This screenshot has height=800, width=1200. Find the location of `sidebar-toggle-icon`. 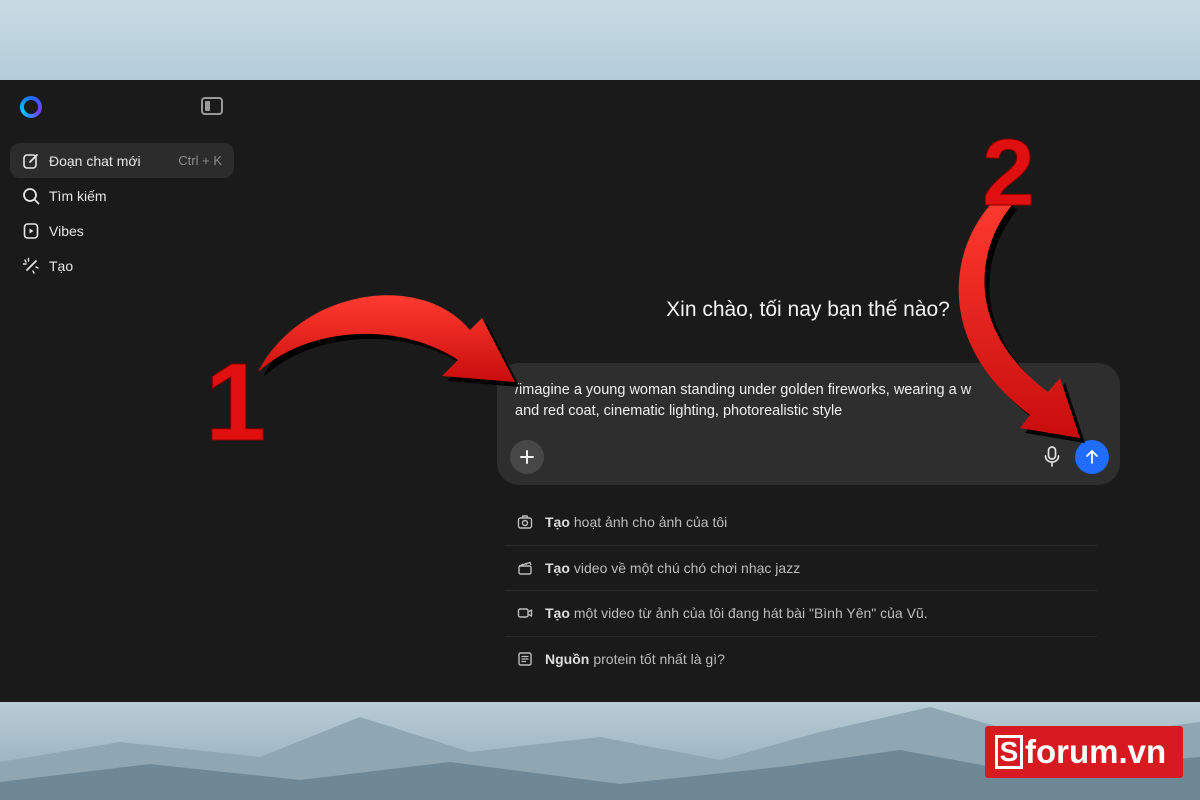

sidebar-toggle-icon is located at coordinates (212, 106).